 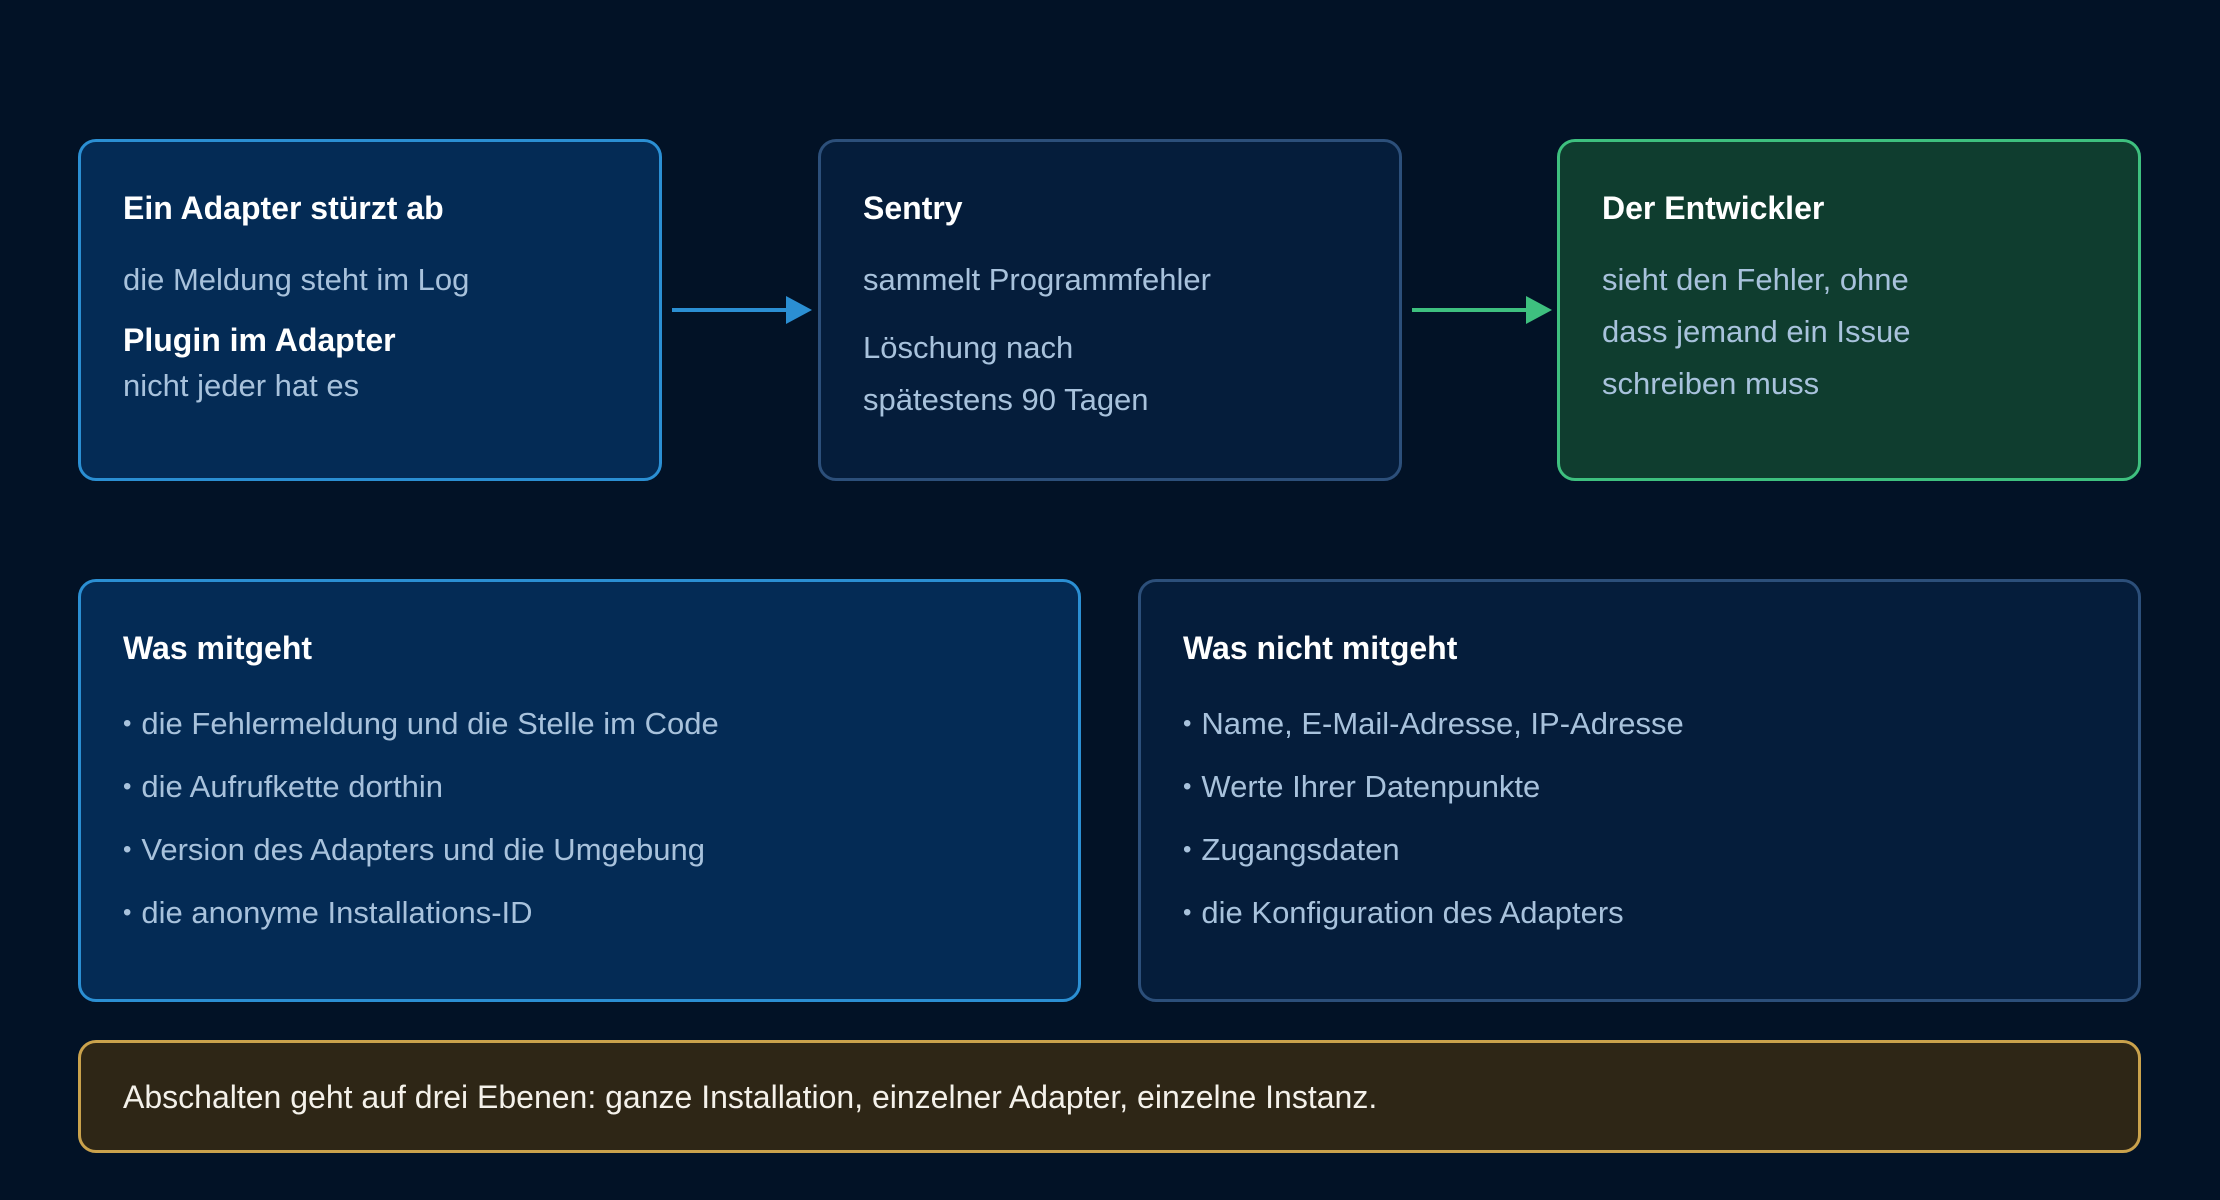 I want to click on step-sentry-text: sammelt Programmfehler, so click(x=1037, y=279).